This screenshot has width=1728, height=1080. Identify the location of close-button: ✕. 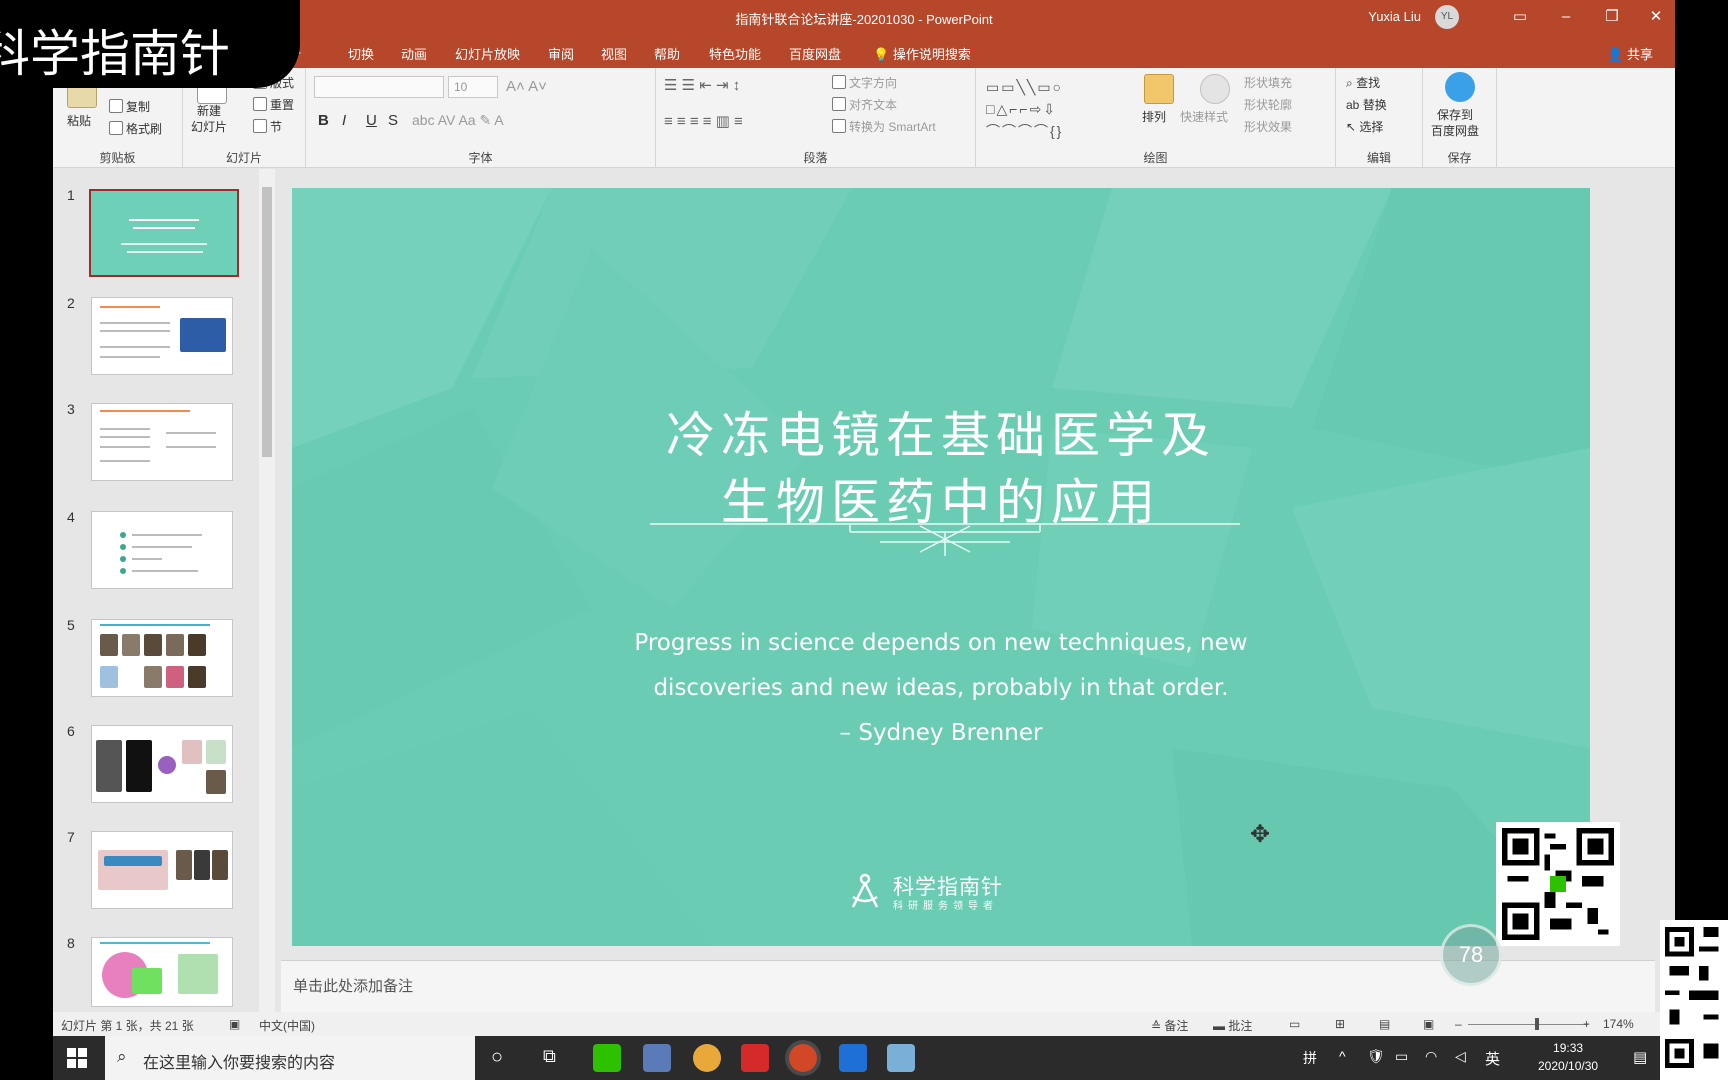
(1656, 17).